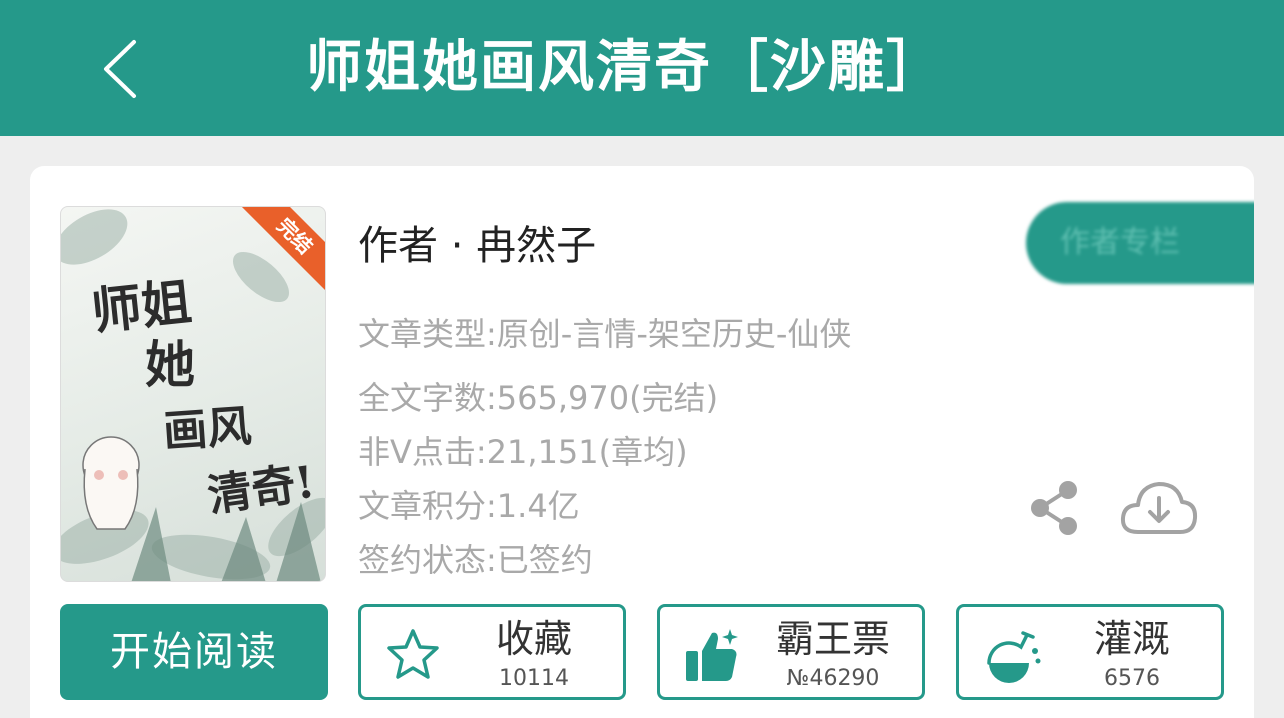 The height and width of the screenshot is (718, 1284). What do you see at coordinates (538, 398) in the screenshot?
I see `info-word-count: 全文字数:565,970(完结)` at bounding box center [538, 398].